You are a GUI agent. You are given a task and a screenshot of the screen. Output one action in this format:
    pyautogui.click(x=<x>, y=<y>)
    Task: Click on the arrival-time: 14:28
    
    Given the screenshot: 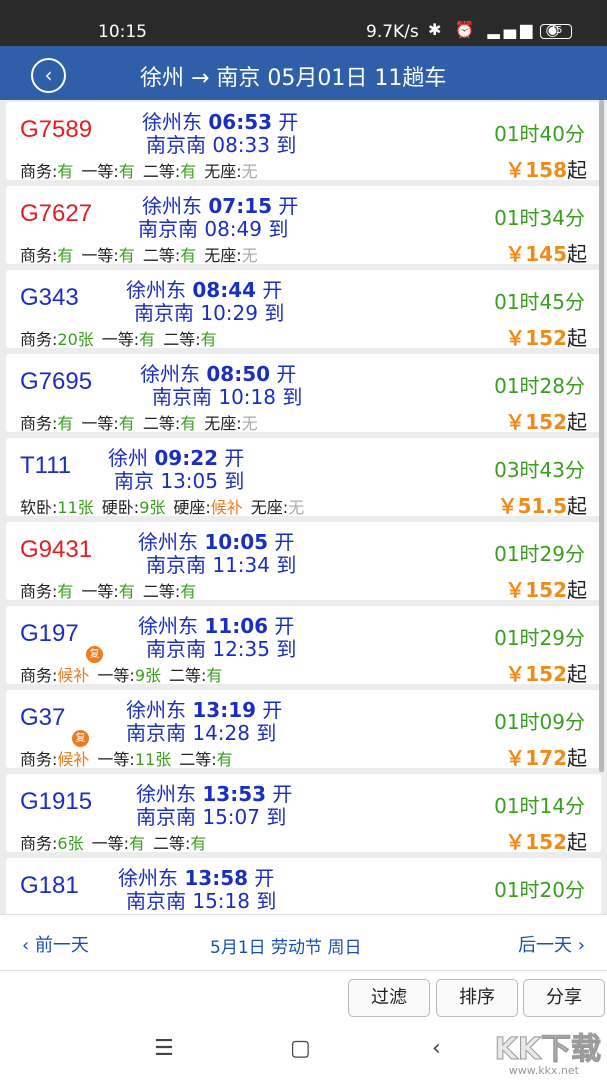 What is the action you would take?
    pyautogui.click(x=221, y=733)
    